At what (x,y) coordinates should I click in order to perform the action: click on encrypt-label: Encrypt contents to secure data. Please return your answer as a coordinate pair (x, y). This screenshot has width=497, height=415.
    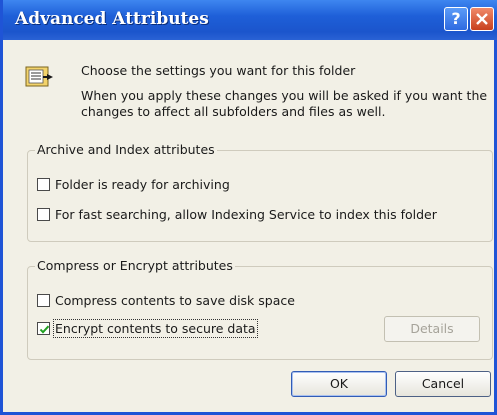
    Looking at the image, I should click on (155, 328).